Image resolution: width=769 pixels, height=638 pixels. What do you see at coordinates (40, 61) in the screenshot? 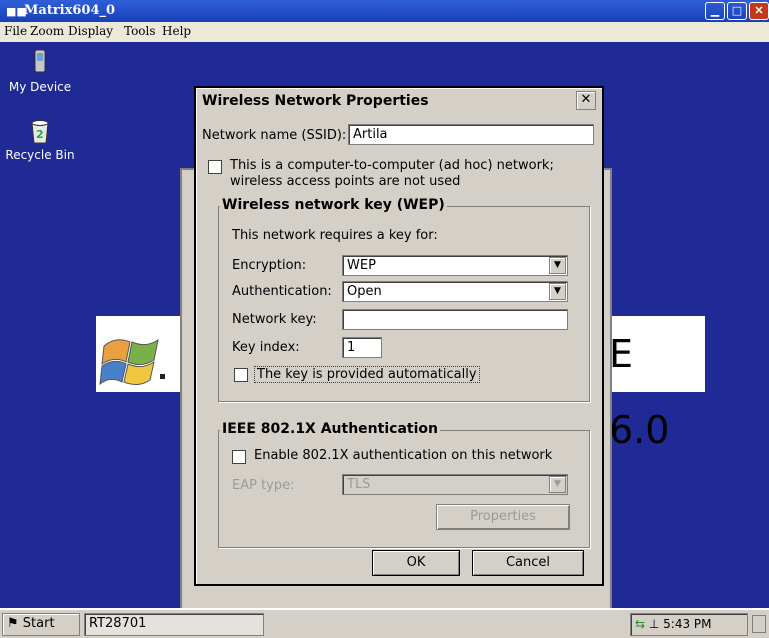
I see `my-device-icon` at bounding box center [40, 61].